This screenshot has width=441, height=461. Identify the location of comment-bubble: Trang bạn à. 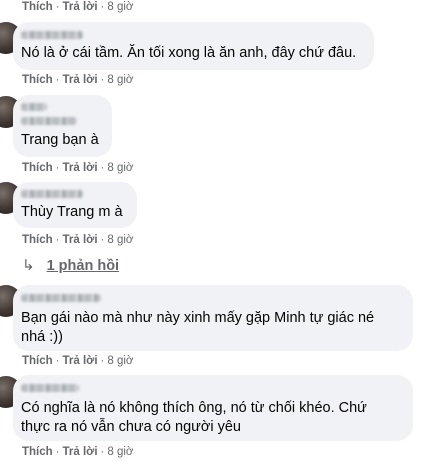
(62, 126).